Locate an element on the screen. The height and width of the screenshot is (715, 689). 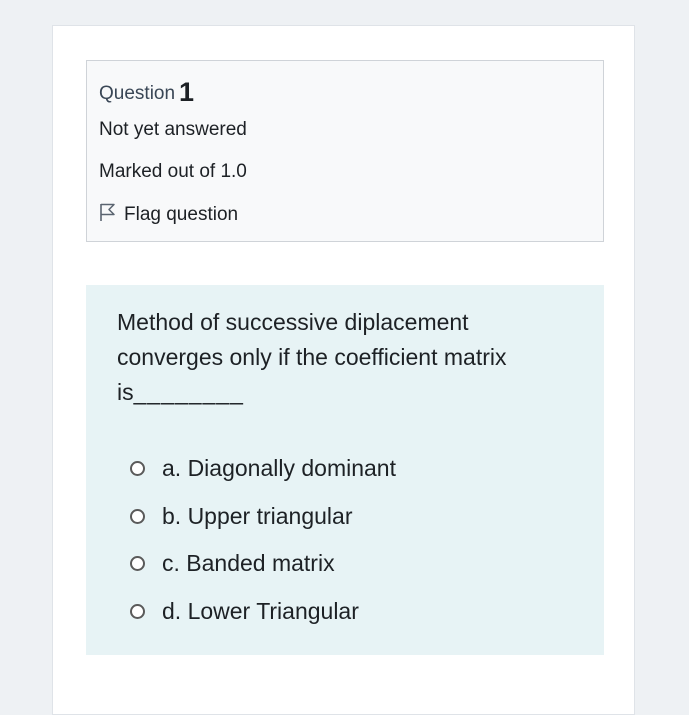
answer-option-b: b. Upper triangular is located at coordinates (263, 517).